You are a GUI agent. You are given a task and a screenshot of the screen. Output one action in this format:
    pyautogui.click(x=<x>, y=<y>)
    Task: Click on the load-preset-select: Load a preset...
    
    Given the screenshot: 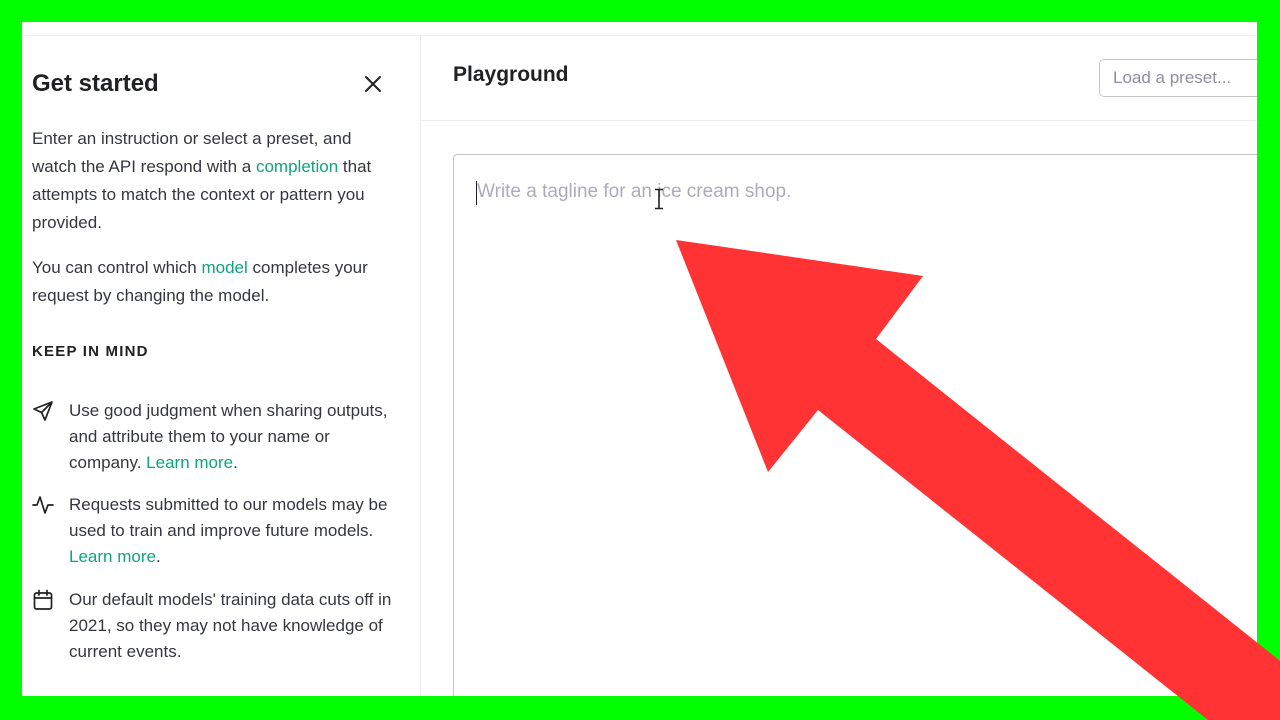 What is the action you would take?
    pyautogui.click(x=1178, y=78)
    